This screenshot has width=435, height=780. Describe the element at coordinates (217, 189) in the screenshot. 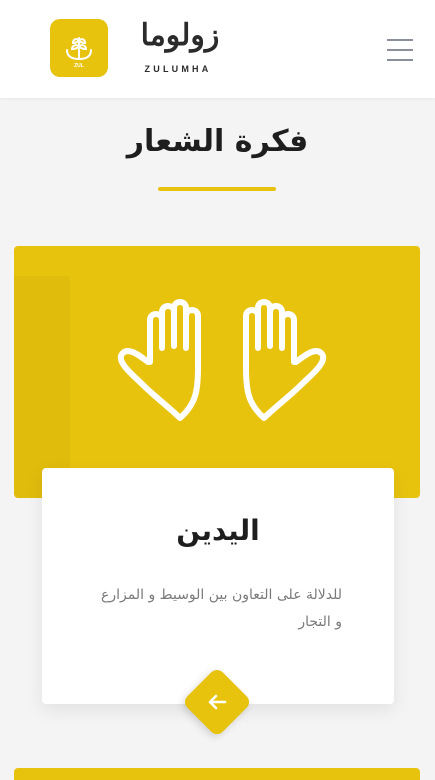

I see `title-underline` at that location.